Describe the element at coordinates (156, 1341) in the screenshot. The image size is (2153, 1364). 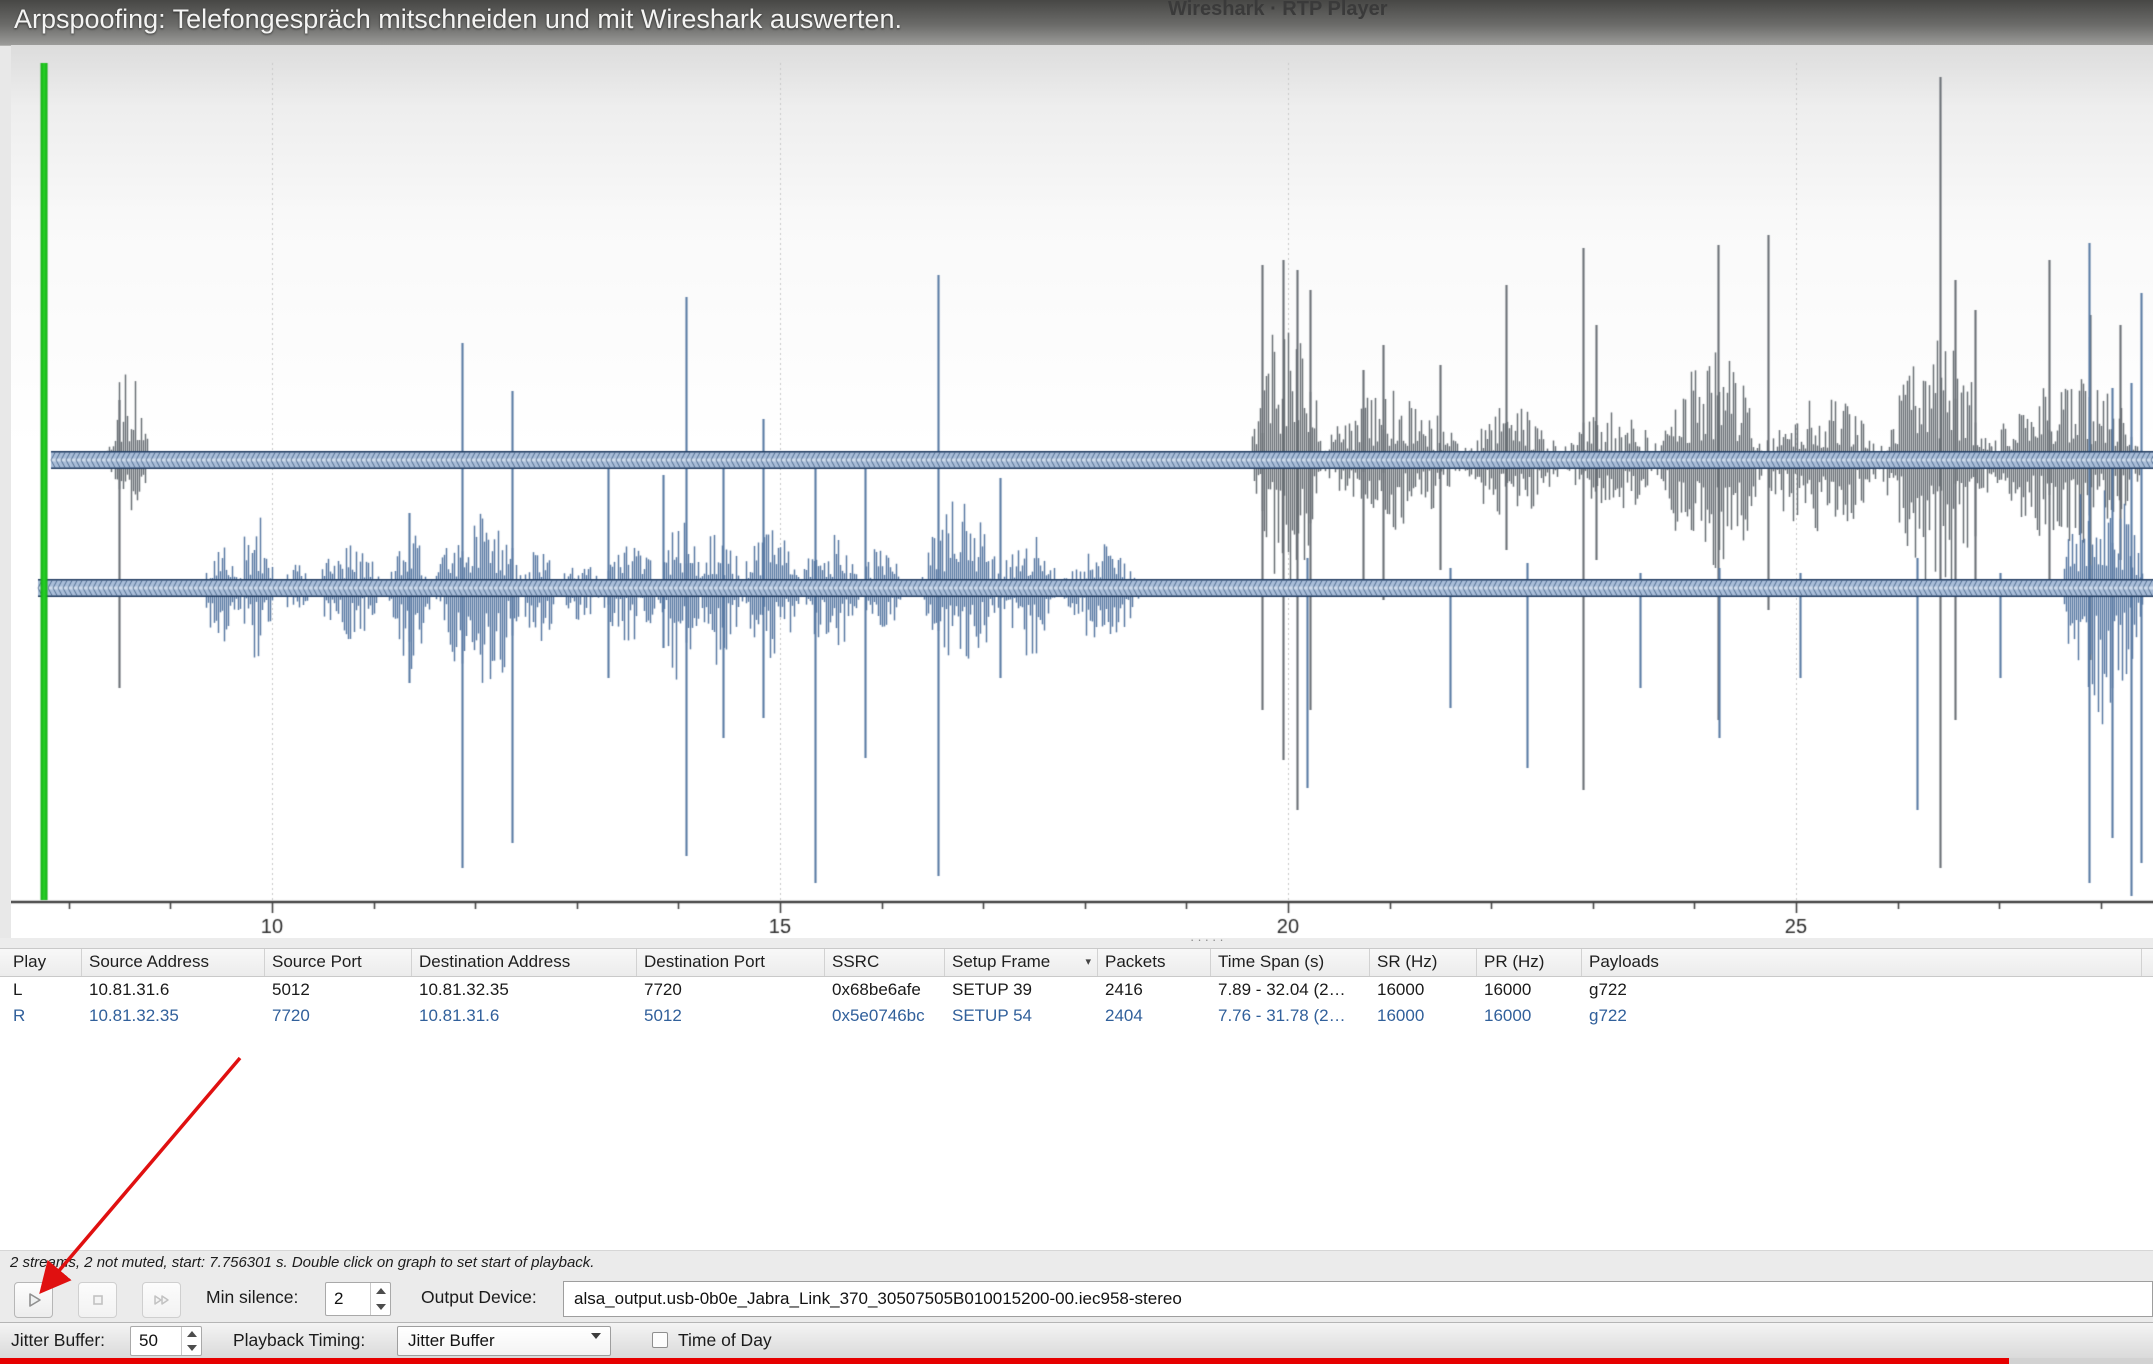
I see `jitter-buffer-value: 50` at that location.